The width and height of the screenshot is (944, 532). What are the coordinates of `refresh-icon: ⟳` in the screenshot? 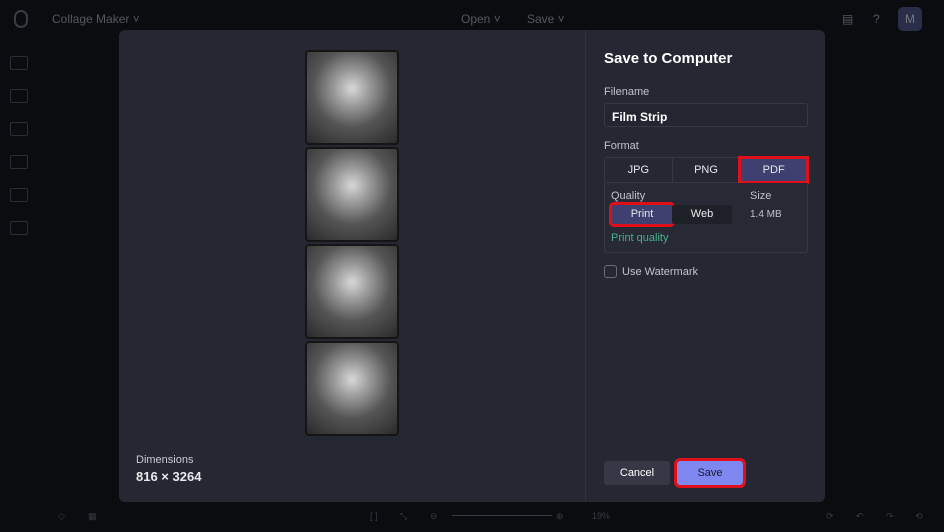 It's located at (830, 516).